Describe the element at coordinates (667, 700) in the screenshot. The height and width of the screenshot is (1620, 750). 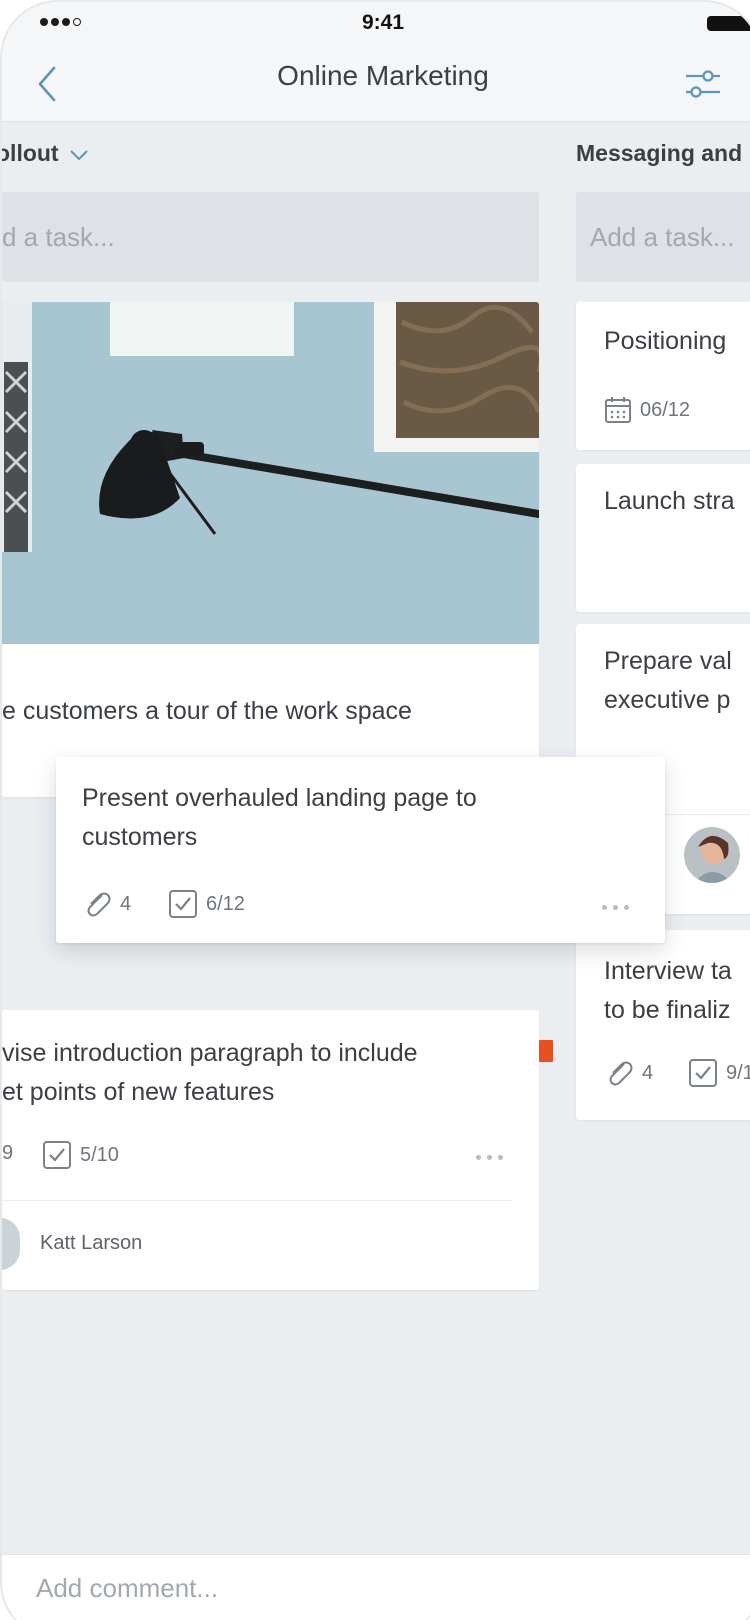
I see `card-title-line-2: executive p` at that location.